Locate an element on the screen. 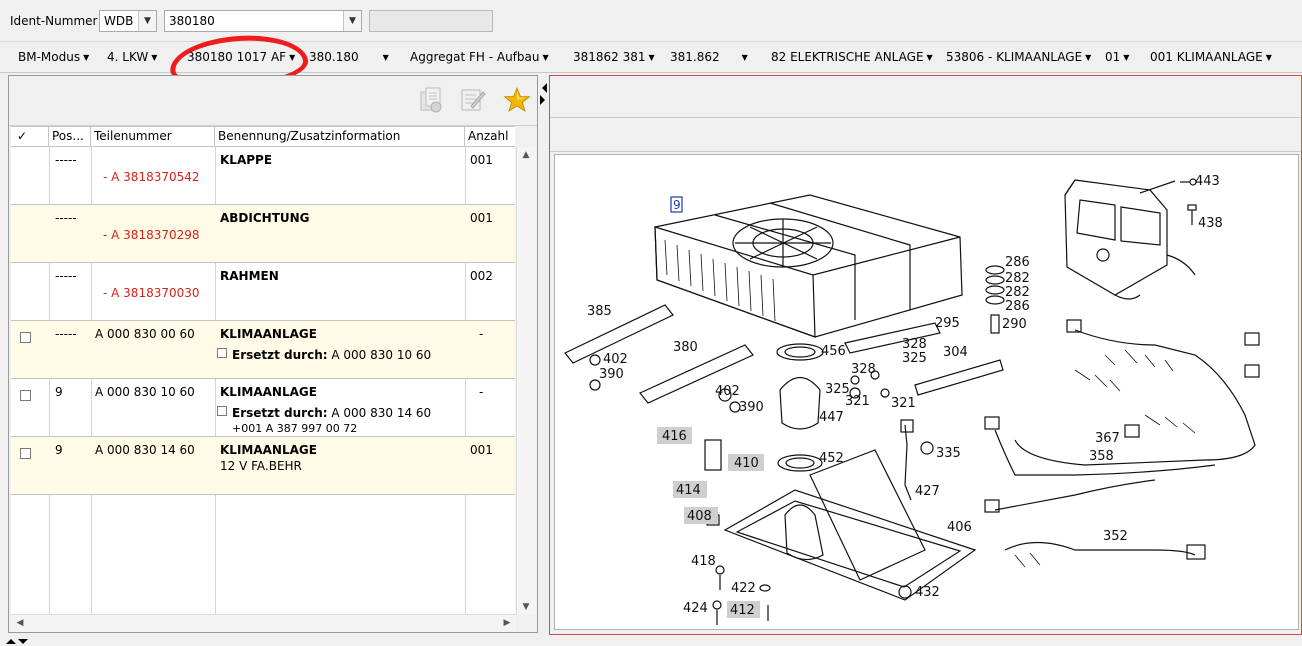 This screenshot has width=1302, height=646. callout-label: 385 is located at coordinates (599, 311).